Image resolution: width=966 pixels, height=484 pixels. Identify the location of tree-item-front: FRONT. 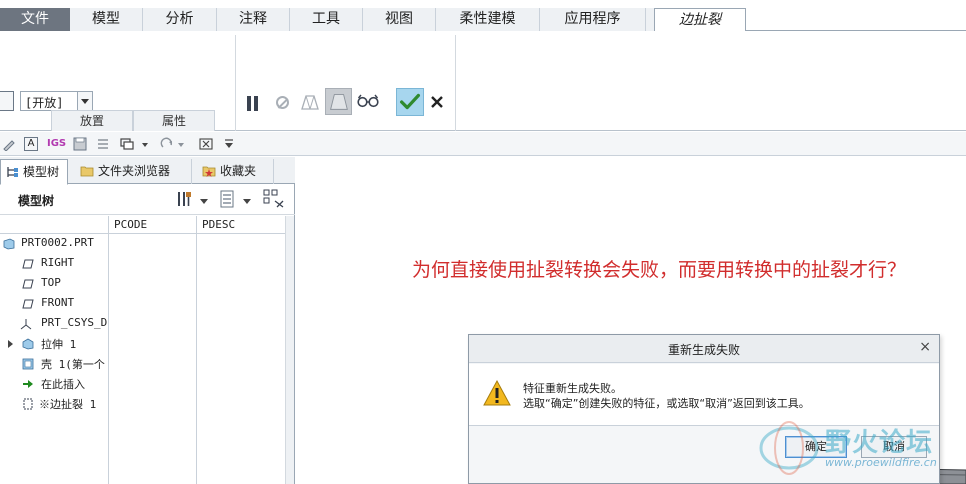
(54, 304).